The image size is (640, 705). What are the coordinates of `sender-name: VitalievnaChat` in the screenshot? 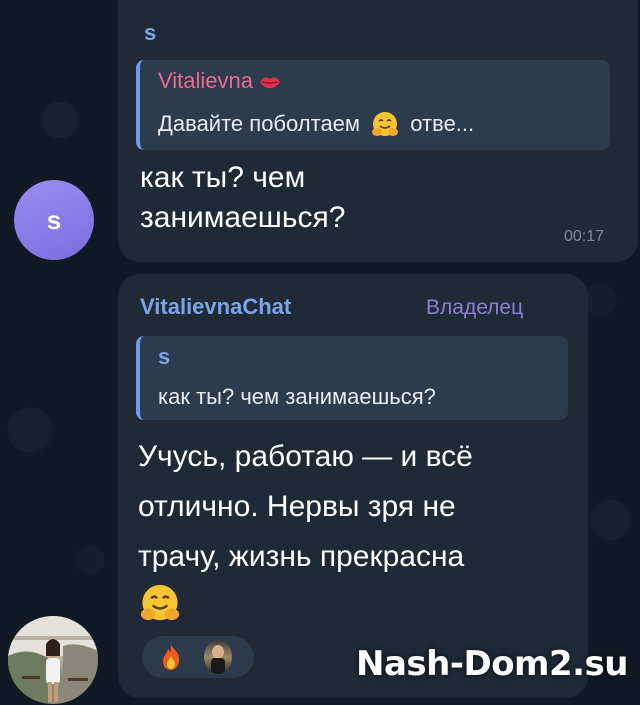 It's located at (215, 307).